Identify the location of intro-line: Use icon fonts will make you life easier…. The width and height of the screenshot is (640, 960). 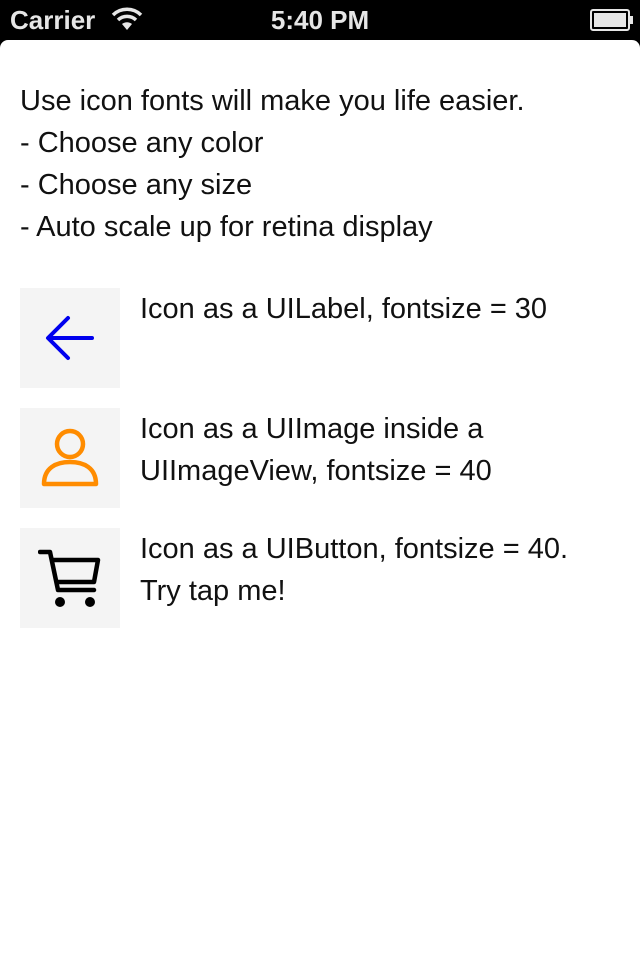
(272, 101).